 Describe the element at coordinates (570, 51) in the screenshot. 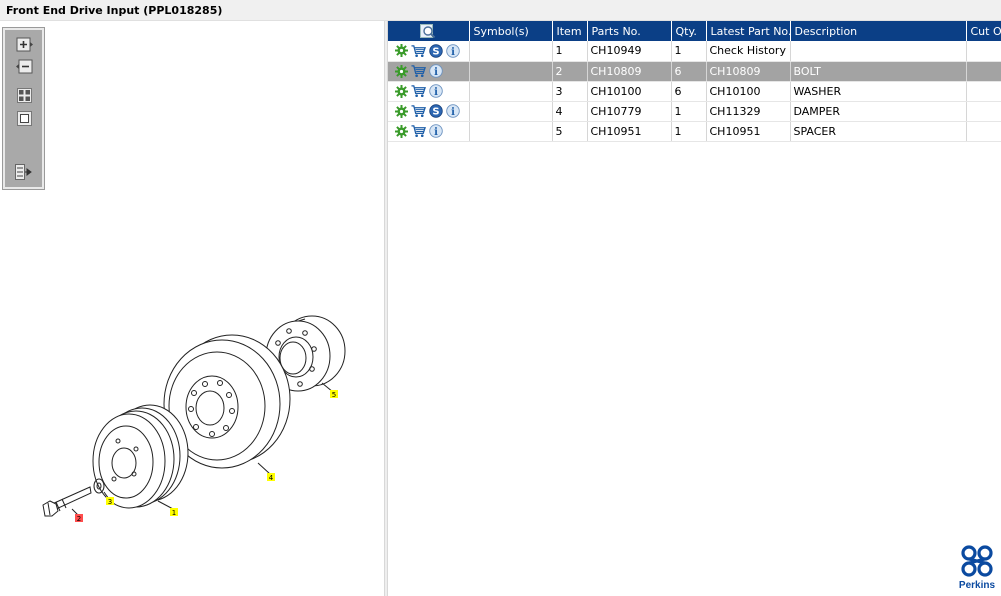

I see `item-cell: 1` at that location.